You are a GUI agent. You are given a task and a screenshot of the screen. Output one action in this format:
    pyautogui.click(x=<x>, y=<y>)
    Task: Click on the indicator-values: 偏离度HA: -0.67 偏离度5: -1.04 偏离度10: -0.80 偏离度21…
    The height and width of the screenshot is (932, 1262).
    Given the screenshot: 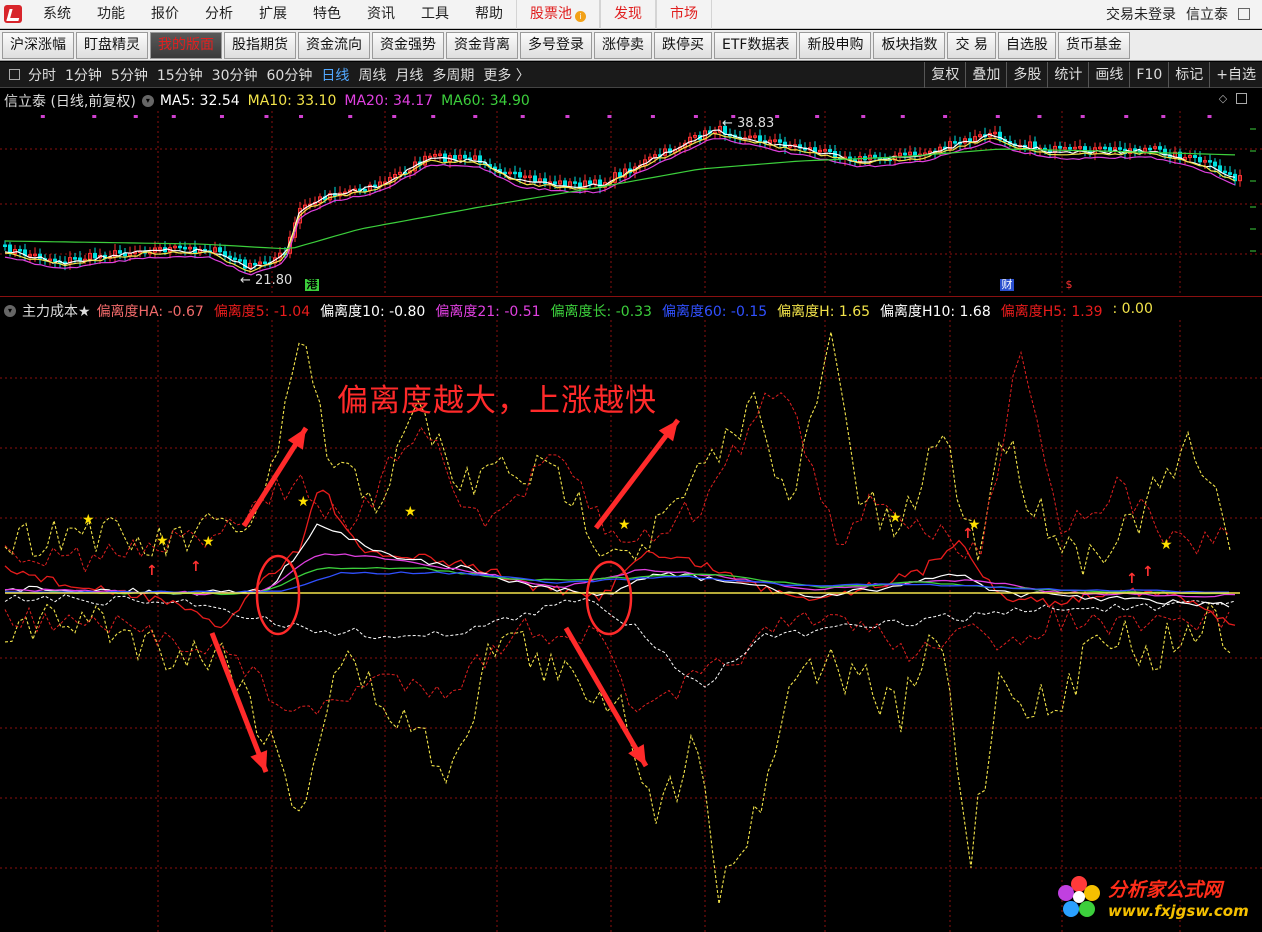 What is the action you would take?
    pyautogui.click(x=625, y=311)
    